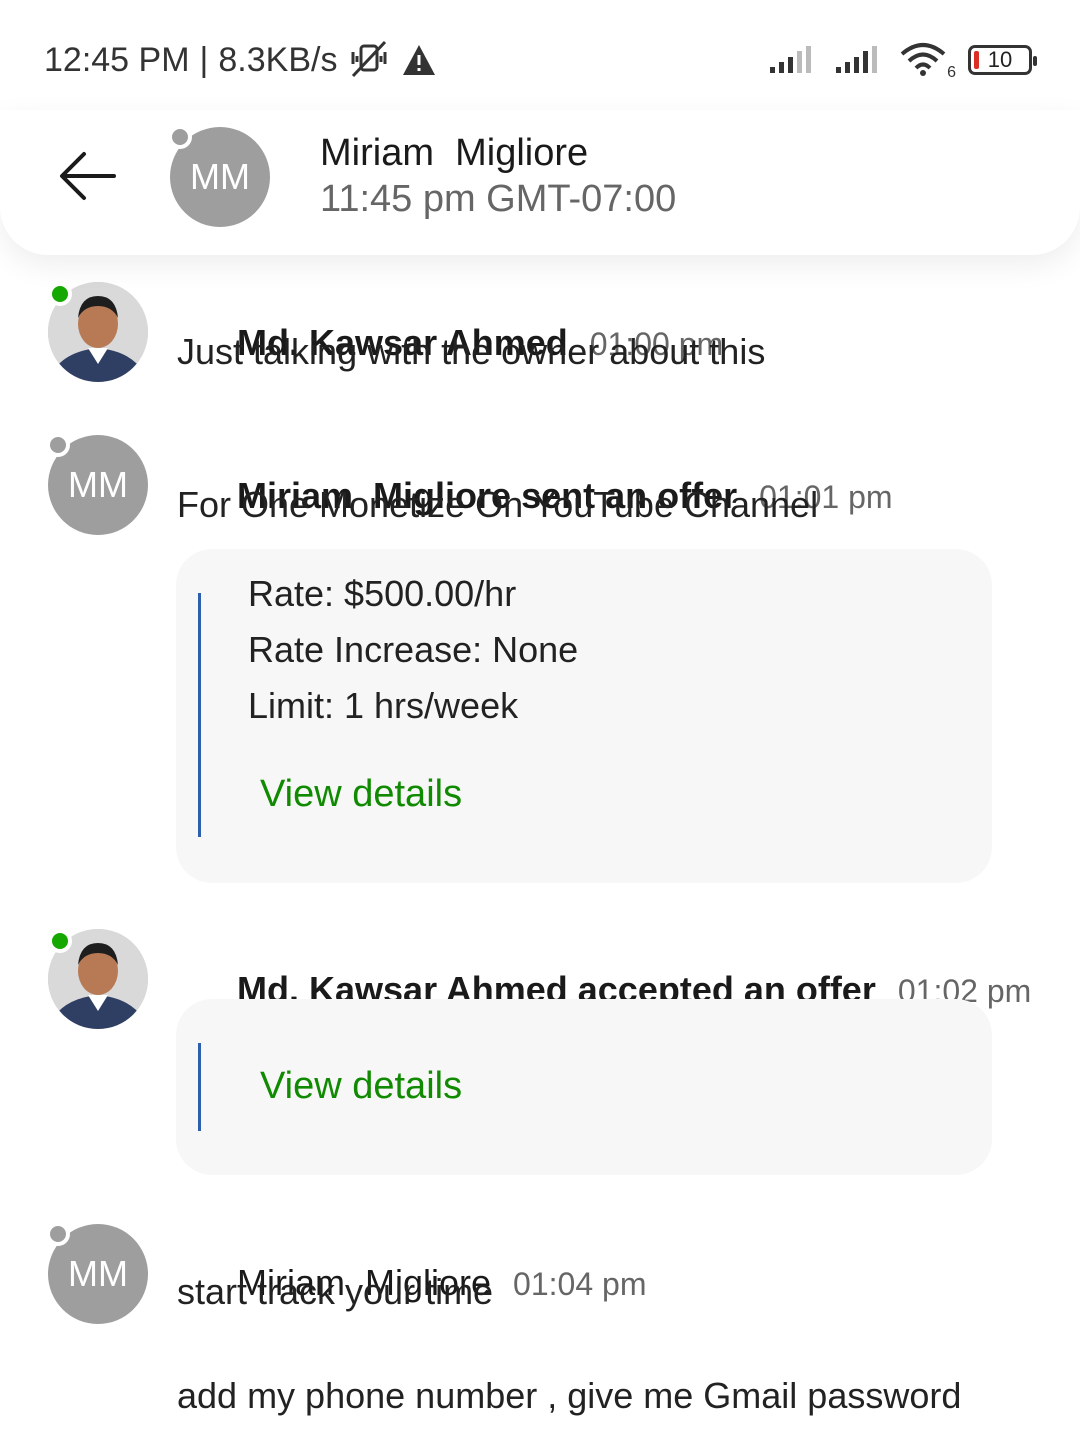 Image resolution: width=1080 pixels, height=1456 pixels. I want to click on offer-card: View details, so click(584, 1087).